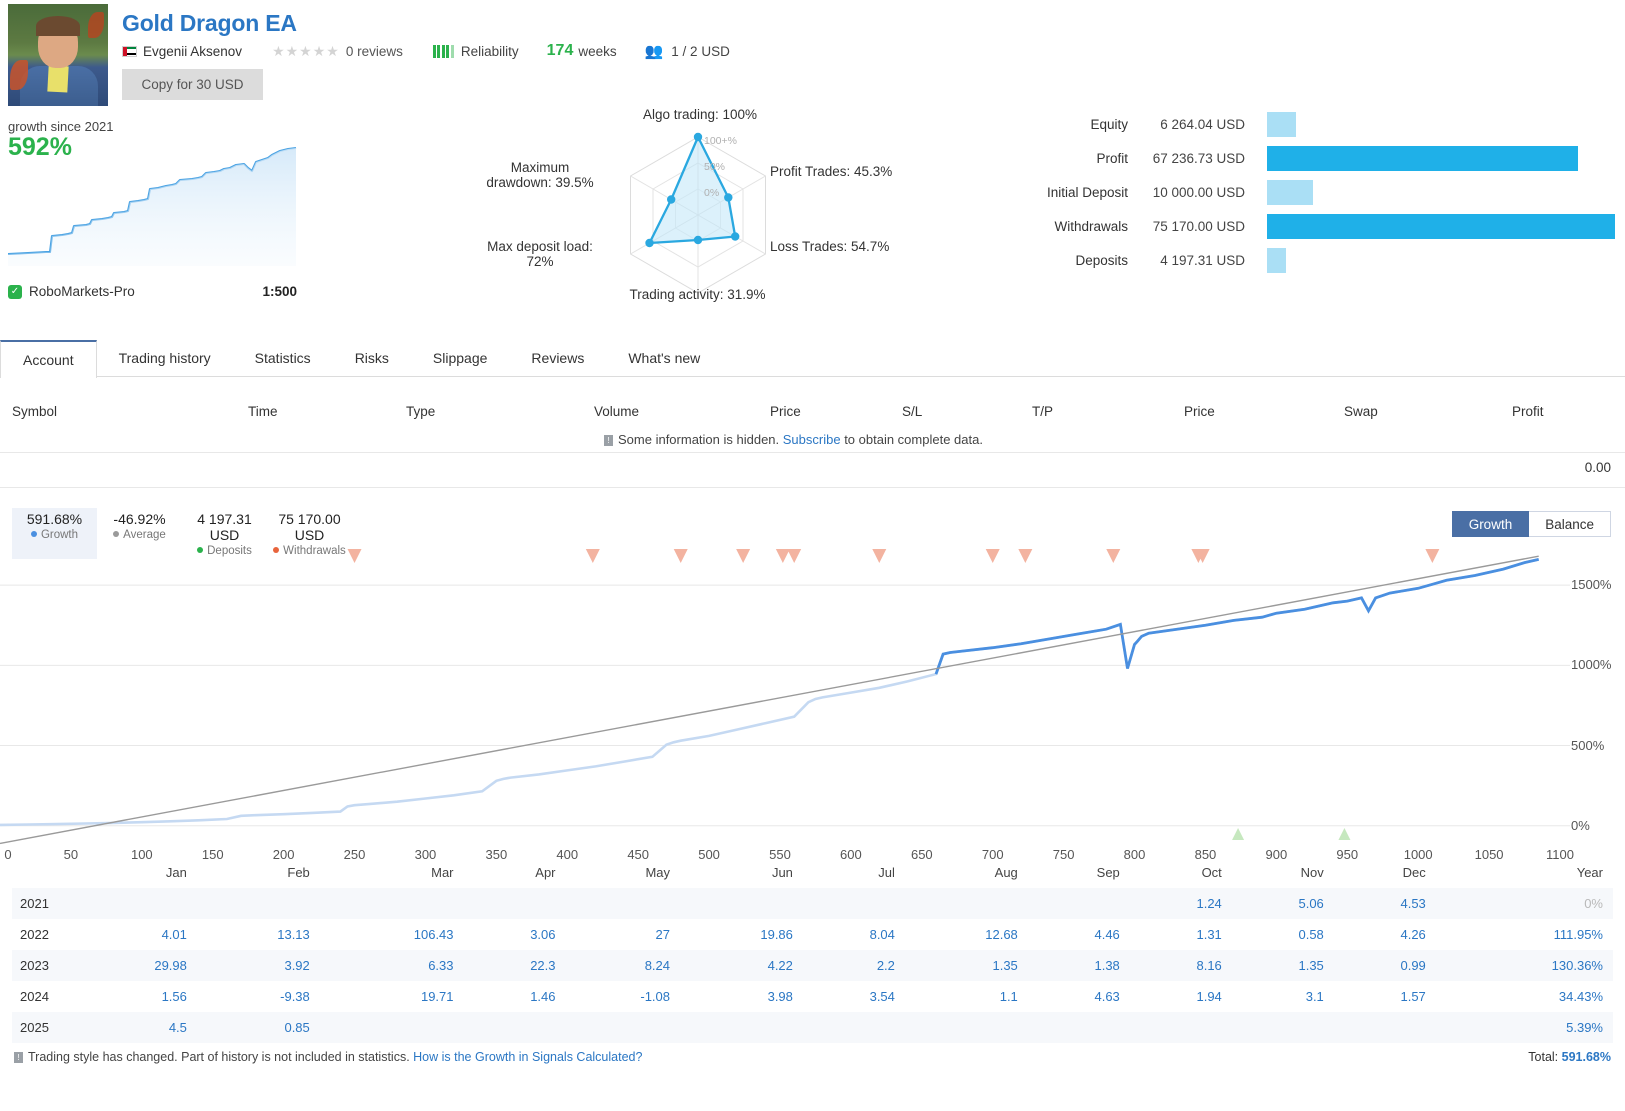  What do you see at coordinates (1589, 872) in the screenshot?
I see `month-column-header: Year` at bounding box center [1589, 872].